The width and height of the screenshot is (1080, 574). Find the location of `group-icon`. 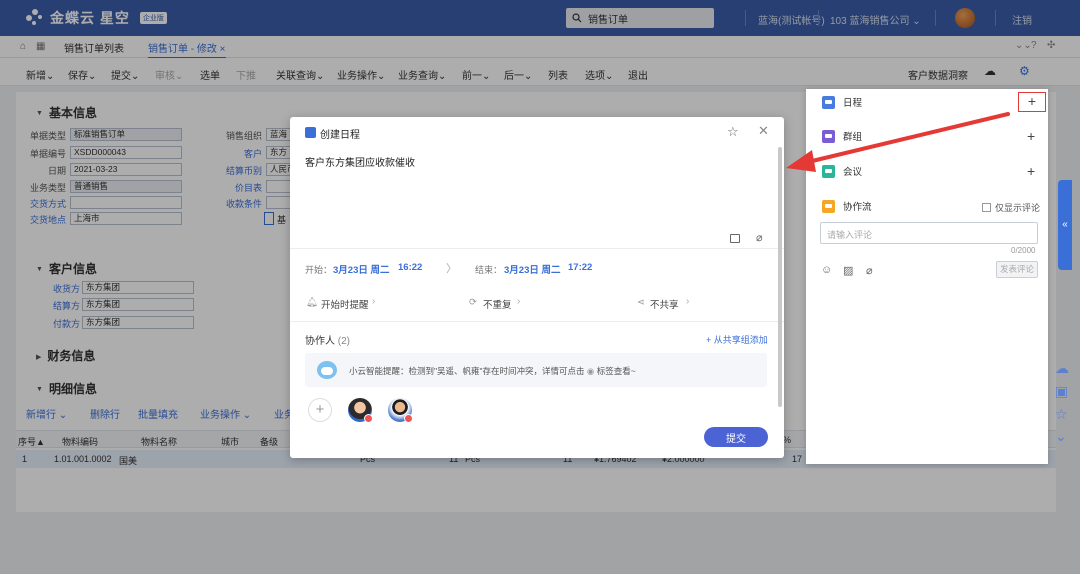

group-icon is located at coordinates (828, 136).